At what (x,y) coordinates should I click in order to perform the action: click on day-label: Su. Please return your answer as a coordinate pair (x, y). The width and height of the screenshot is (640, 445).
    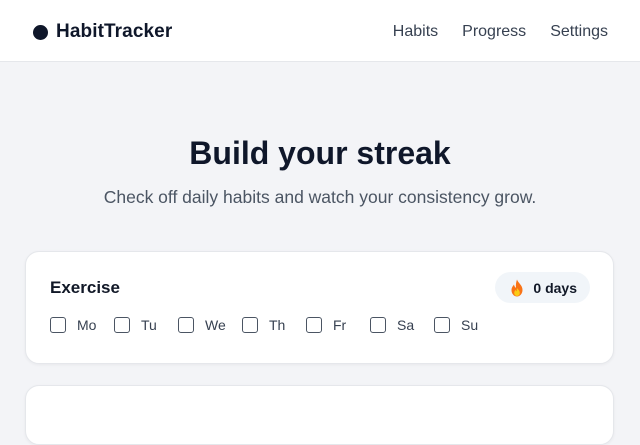
    Looking at the image, I should click on (470, 325).